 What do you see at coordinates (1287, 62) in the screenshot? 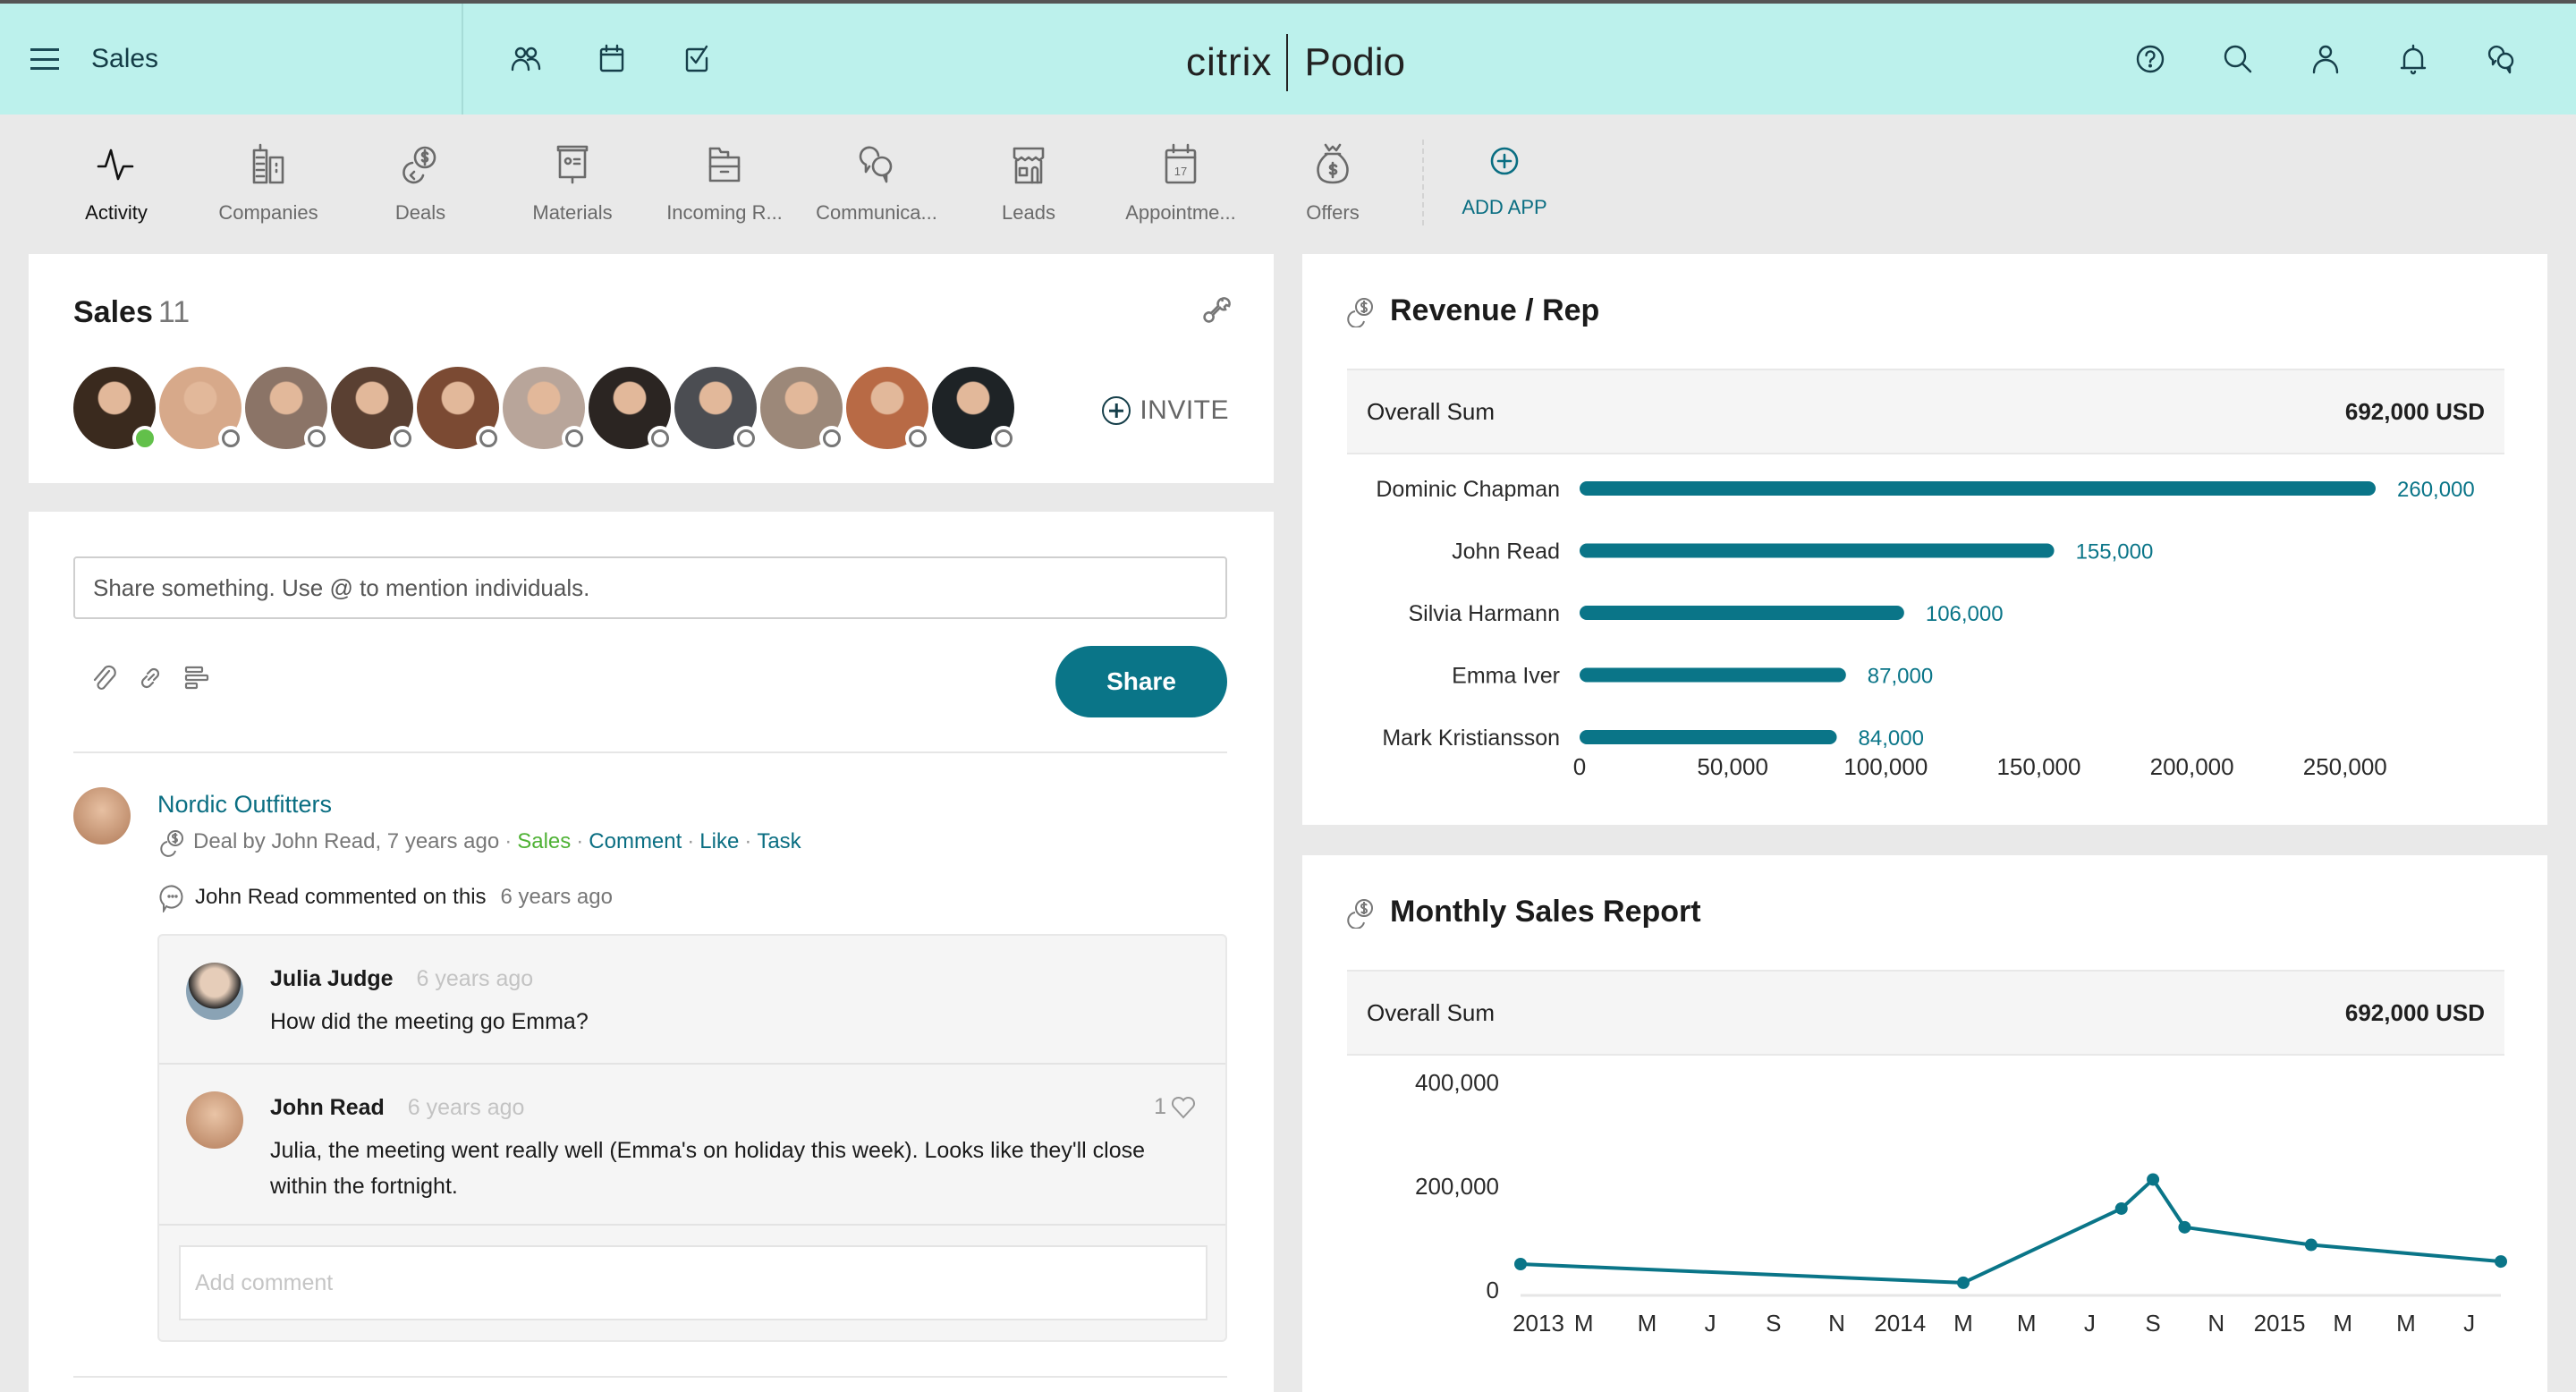
I see `logo-separator` at bounding box center [1287, 62].